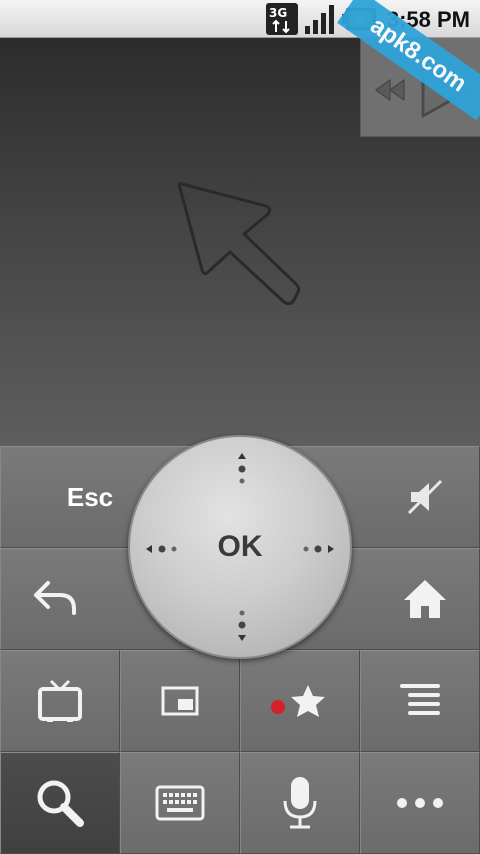  Describe the element at coordinates (278, 13) in the screenshot. I see `svg-text: 3G` at that location.